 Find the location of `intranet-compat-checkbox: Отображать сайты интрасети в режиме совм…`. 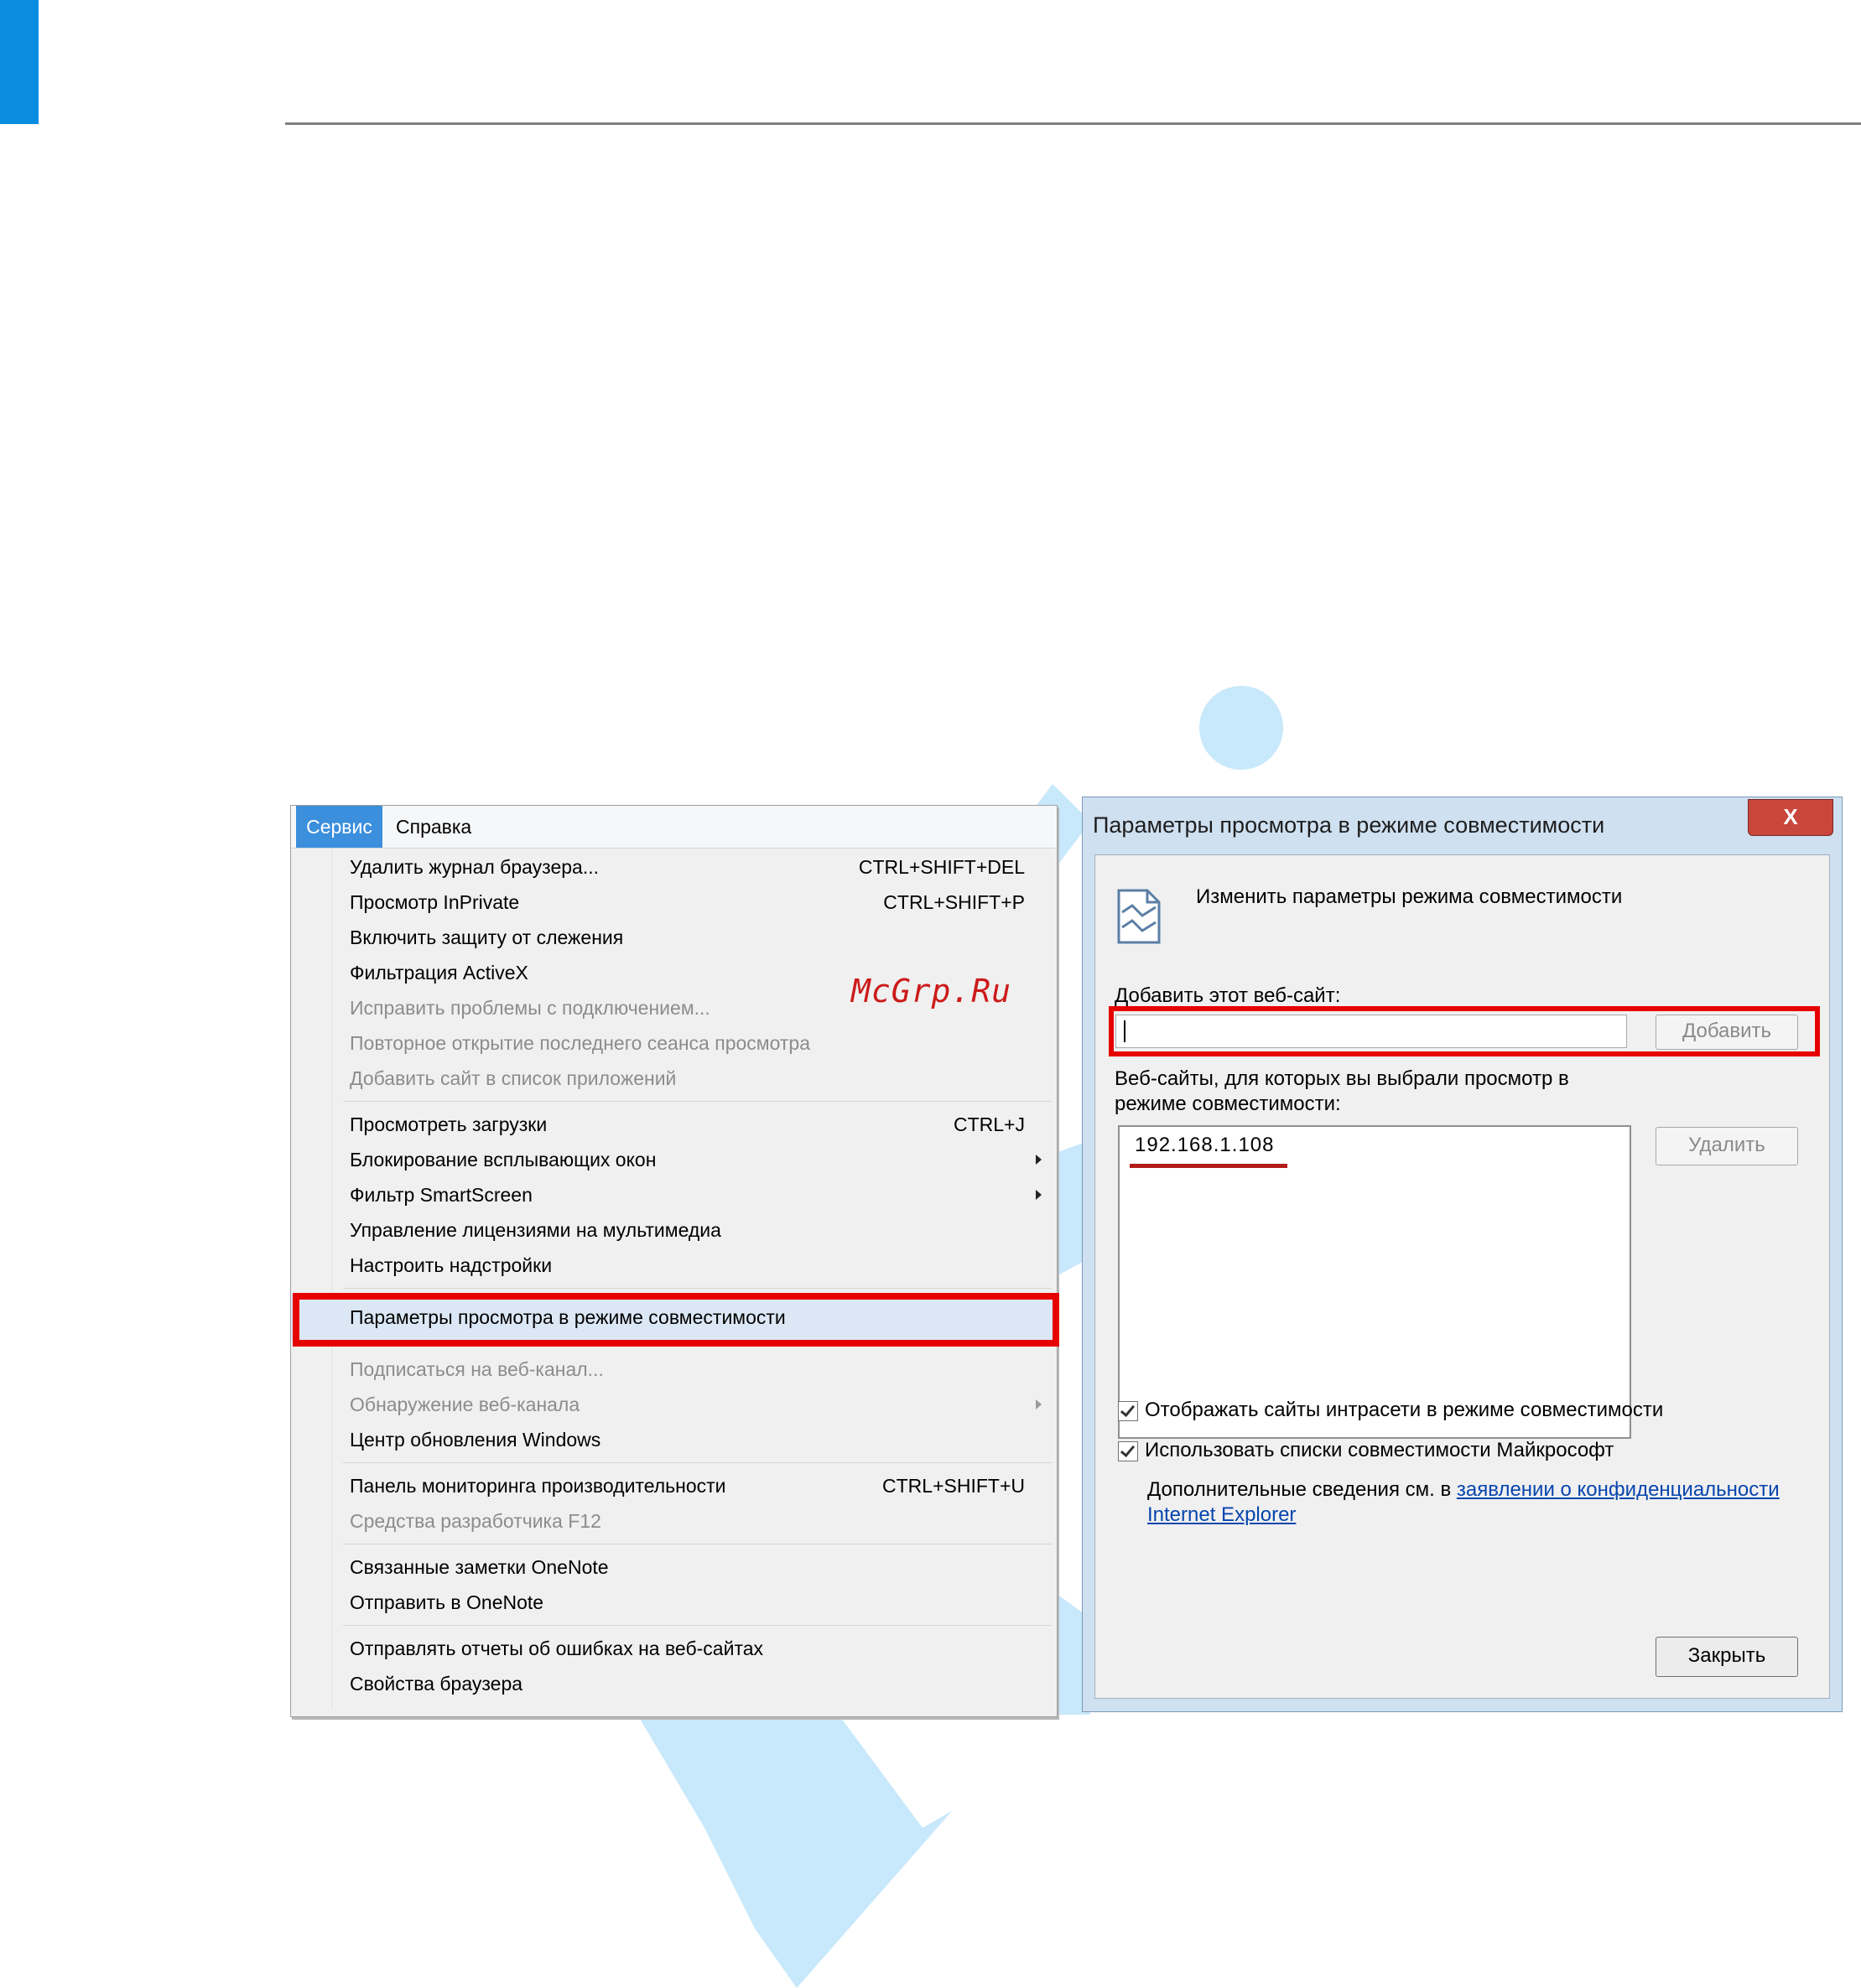

intranet-compat-checkbox: Отображать сайты интрасети в режиме совм… is located at coordinates (1390, 1410).